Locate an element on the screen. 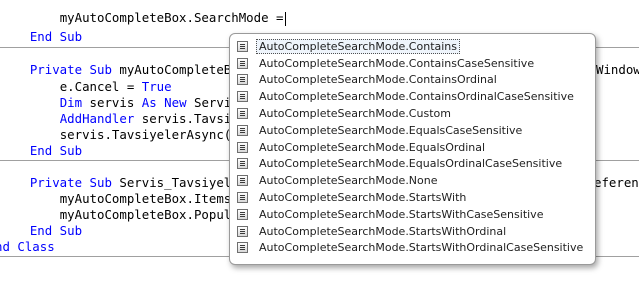 This screenshot has width=639, height=293. completion-item-label: AutoCompleteSearchMode.Custom is located at coordinates (355, 114).